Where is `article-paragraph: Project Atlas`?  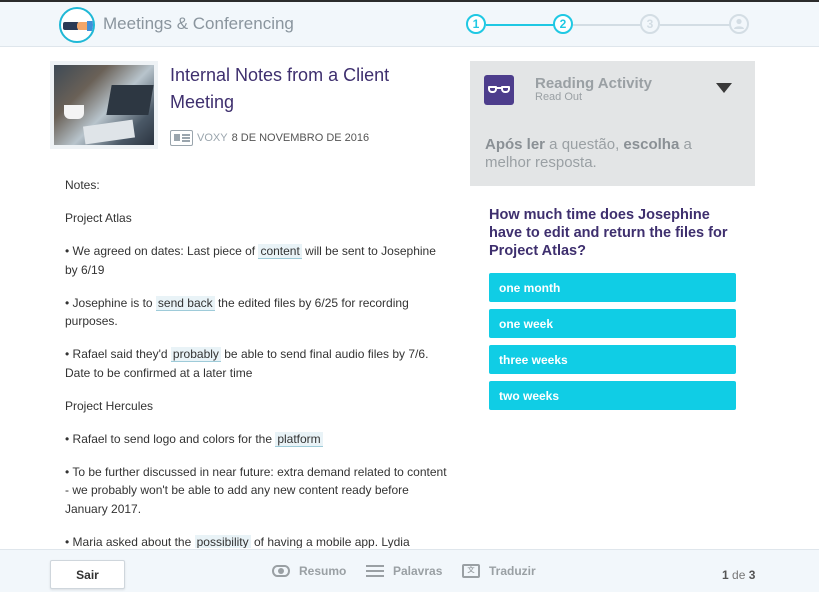 article-paragraph: Project Atlas is located at coordinates (98, 218).